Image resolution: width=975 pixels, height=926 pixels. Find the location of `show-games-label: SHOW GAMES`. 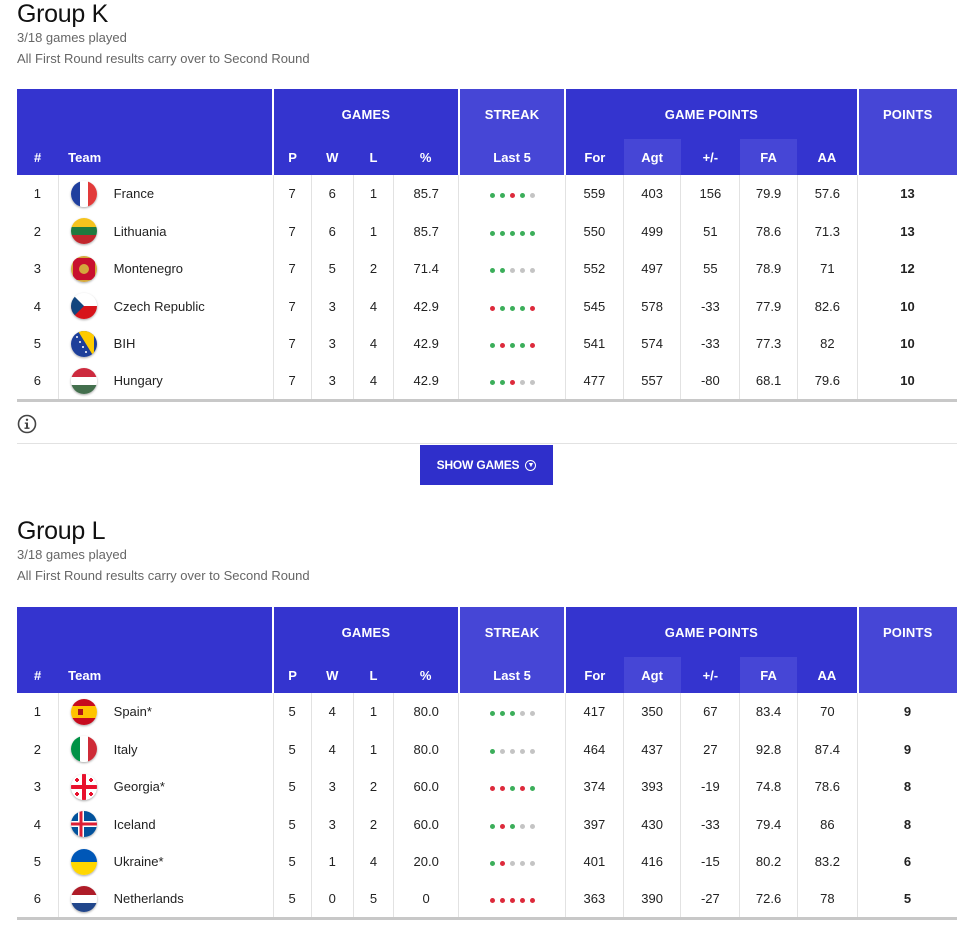

show-games-label: SHOW GAMES is located at coordinates (478, 465).